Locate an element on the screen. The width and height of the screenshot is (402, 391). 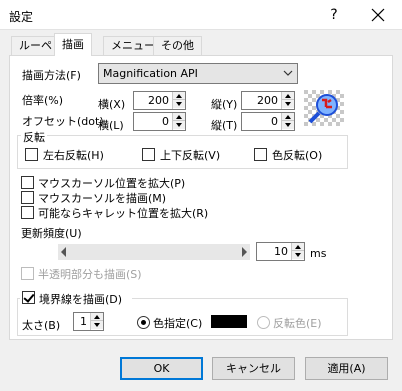
invert-group-label: 反転 is located at coordinates (34, 137).